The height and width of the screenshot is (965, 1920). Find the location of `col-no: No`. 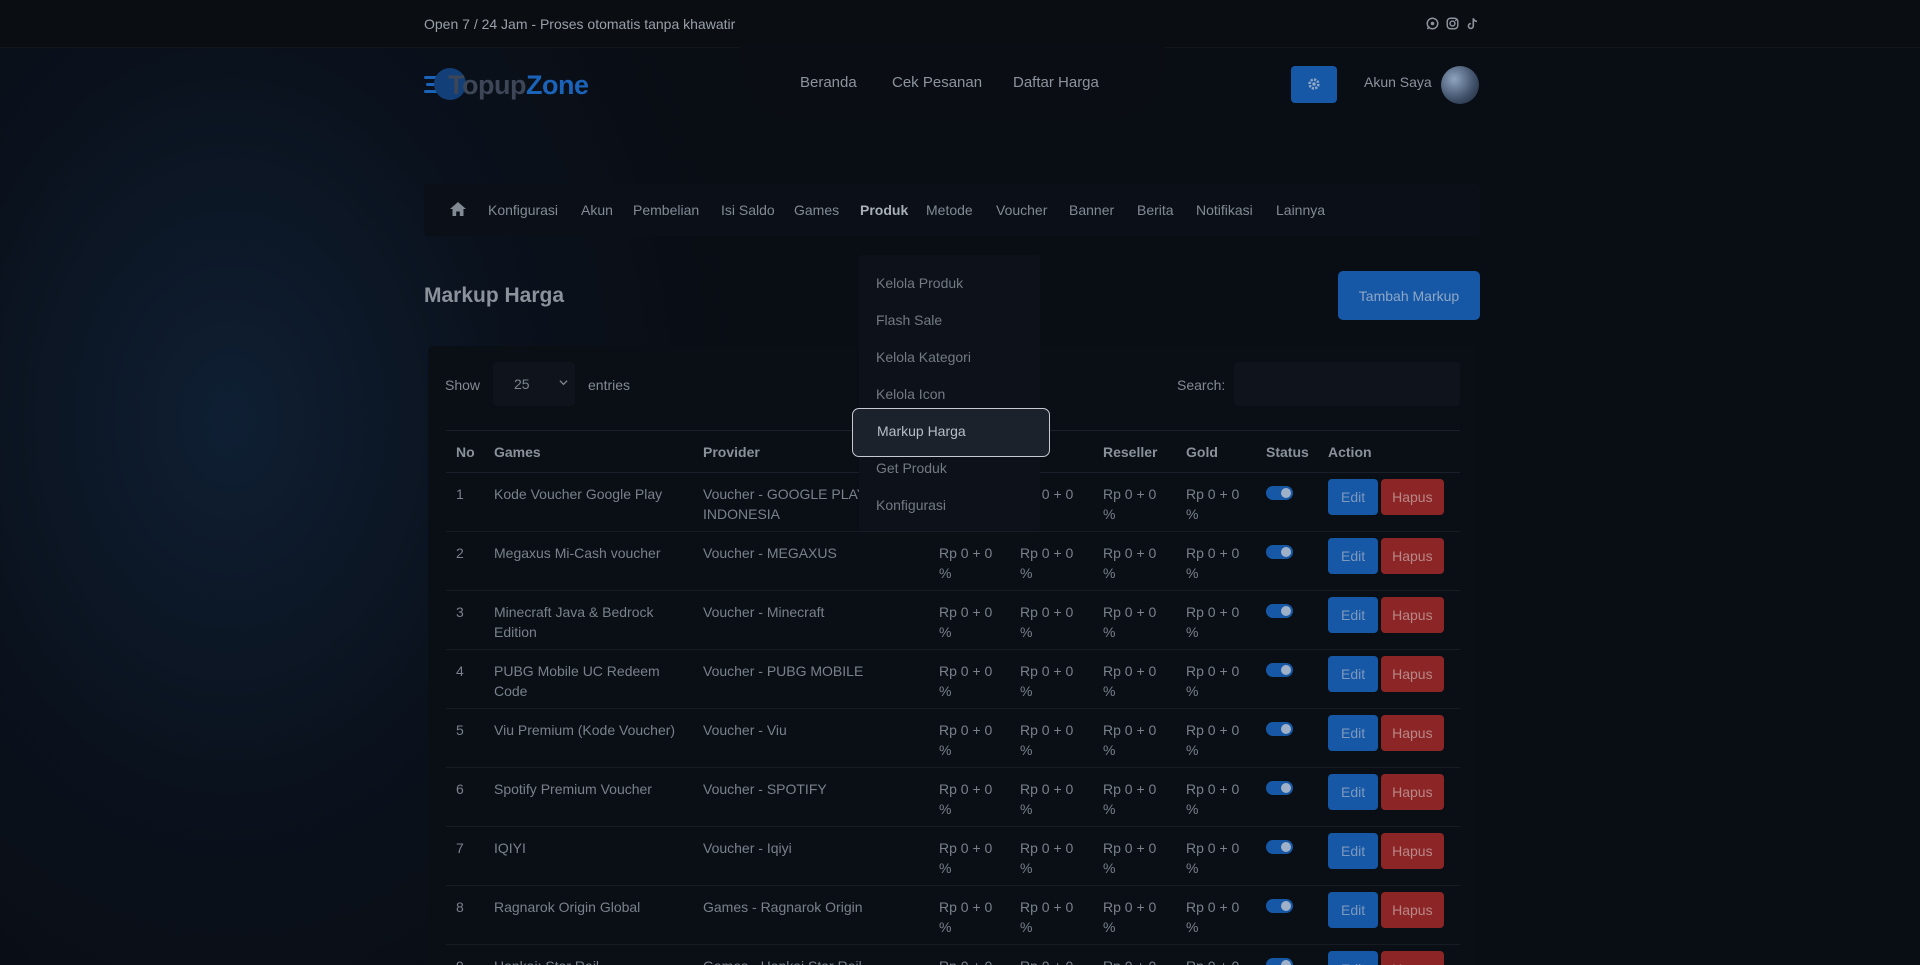

col-no: No is located at coordinates (465, 451).